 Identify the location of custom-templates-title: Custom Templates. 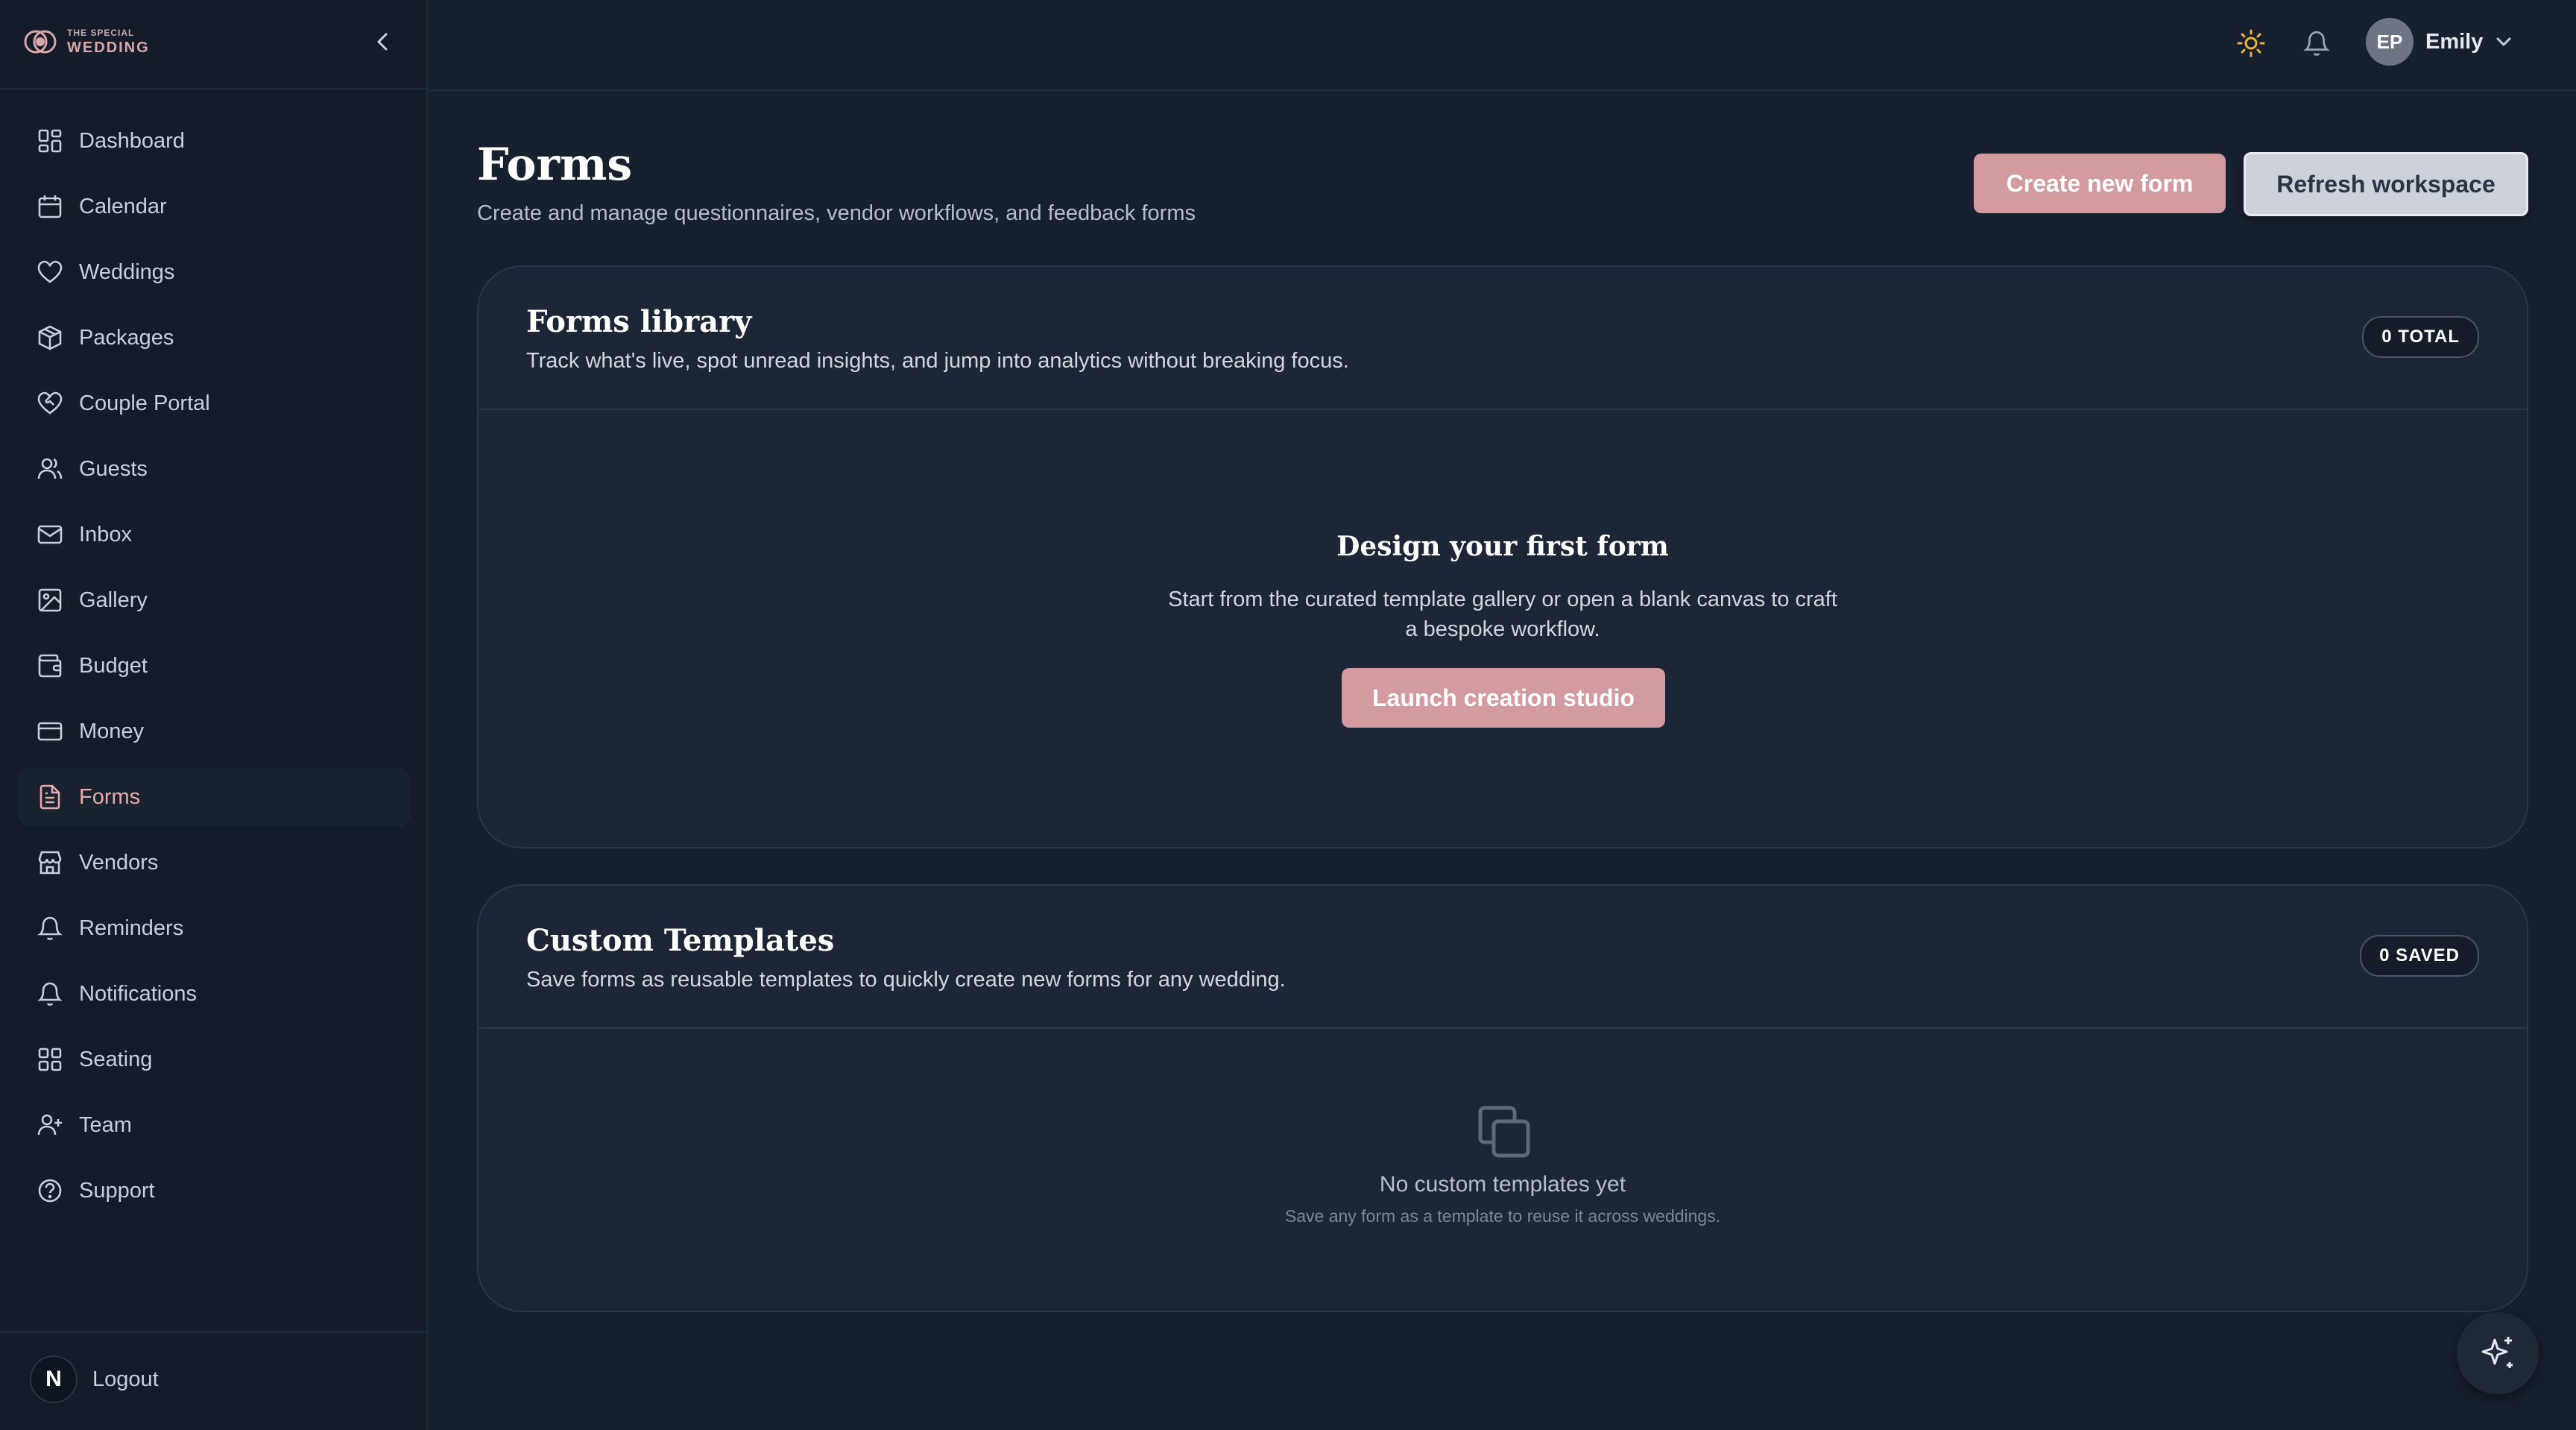
(680, 940).